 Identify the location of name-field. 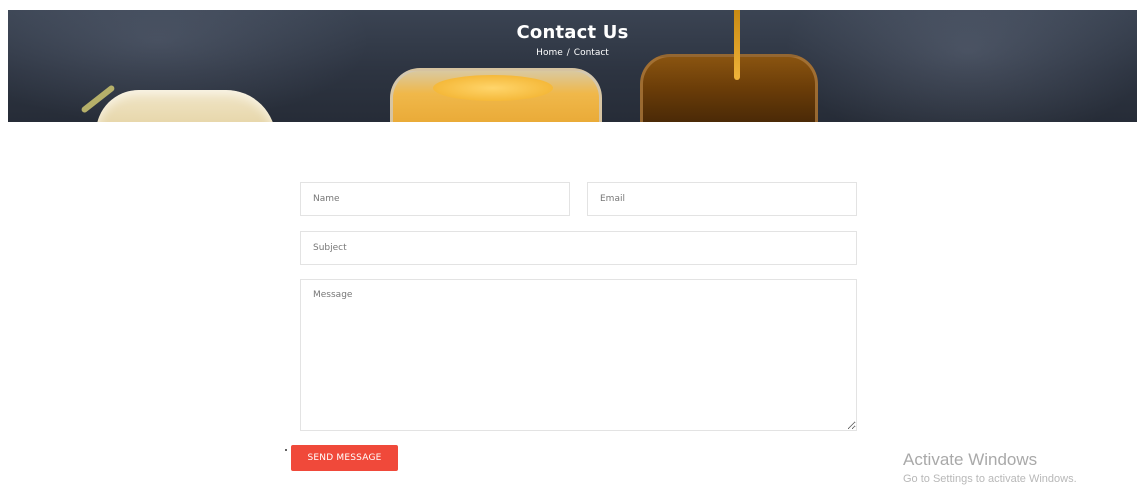
(435, 199).